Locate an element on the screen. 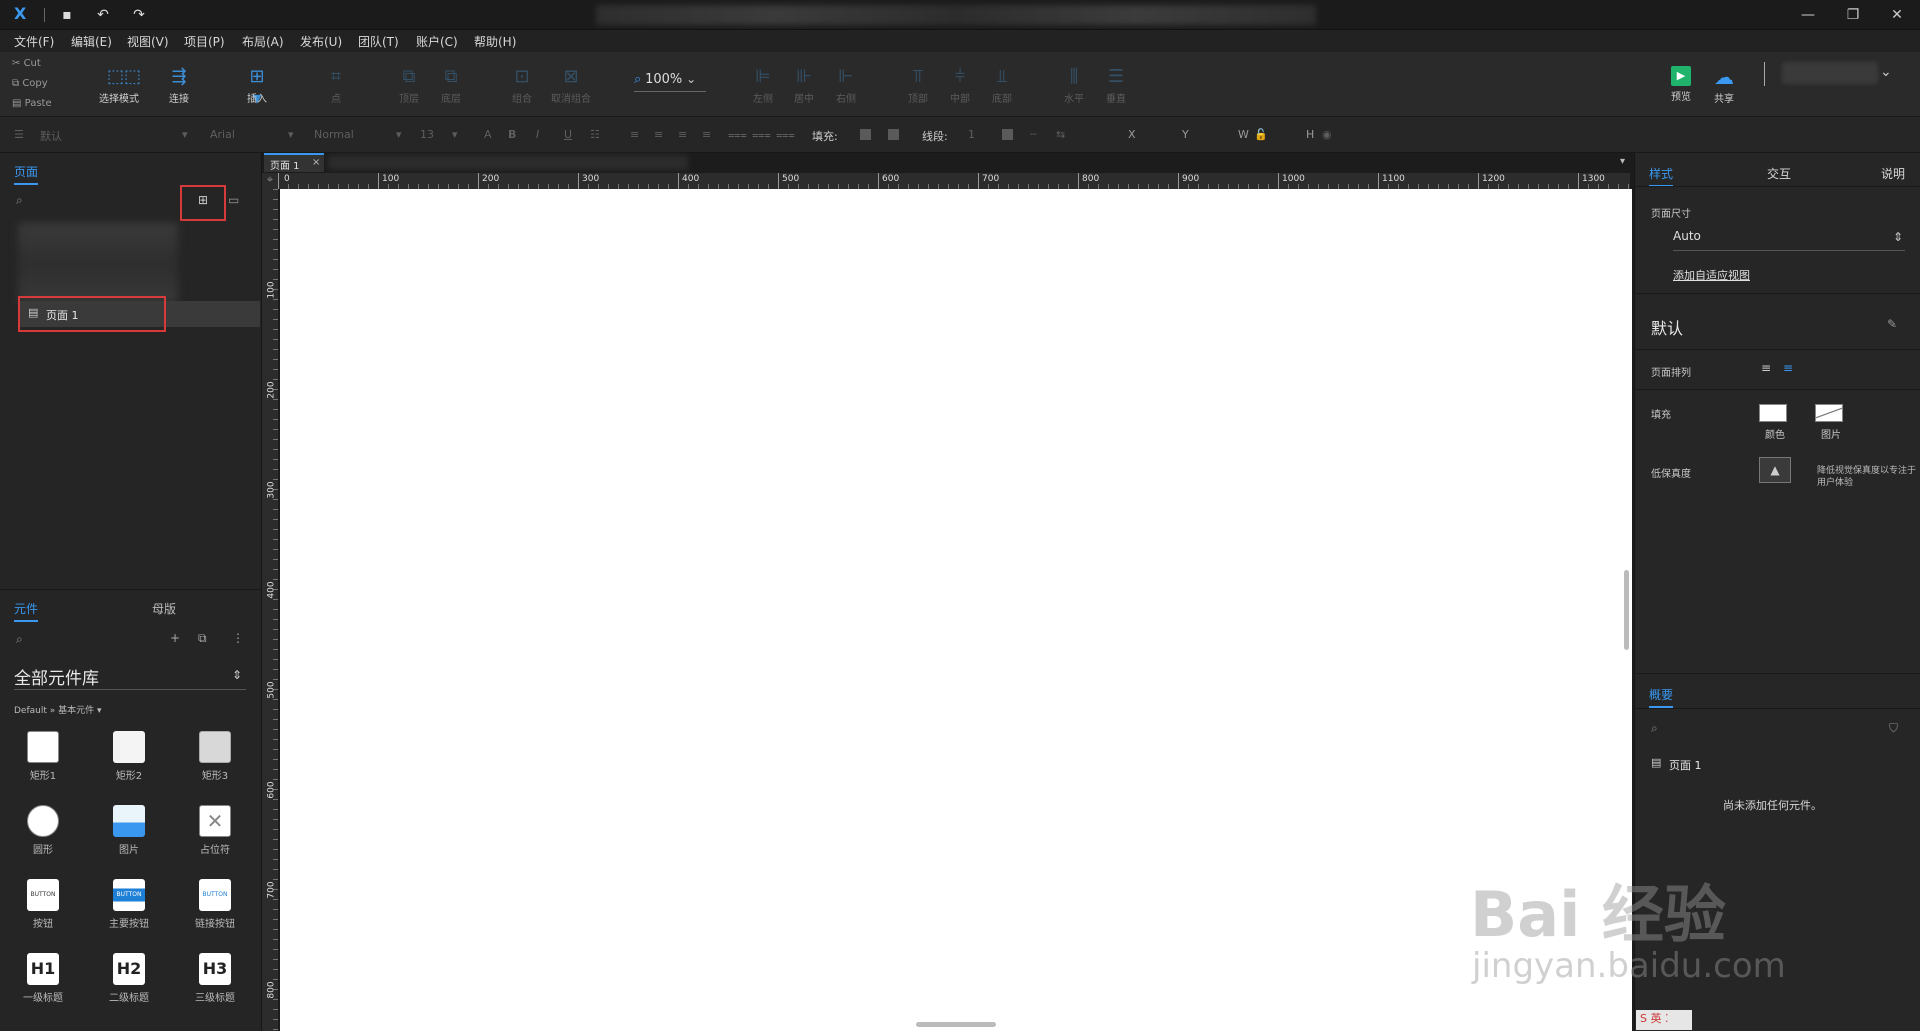 The height and width of the screenshot is (1031, 1920). component-image: 图片 is located at coordinates (129, 840).